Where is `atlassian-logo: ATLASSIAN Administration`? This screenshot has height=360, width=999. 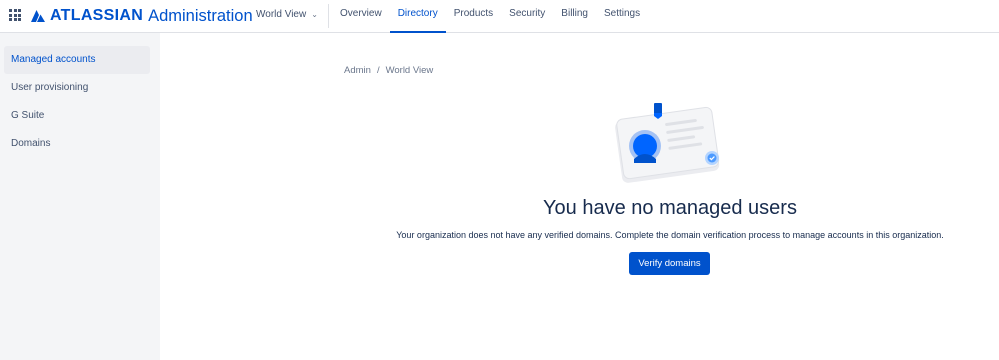
atlassian-logo: ATLASSIAN Administration is located at coordinates (141, 16).